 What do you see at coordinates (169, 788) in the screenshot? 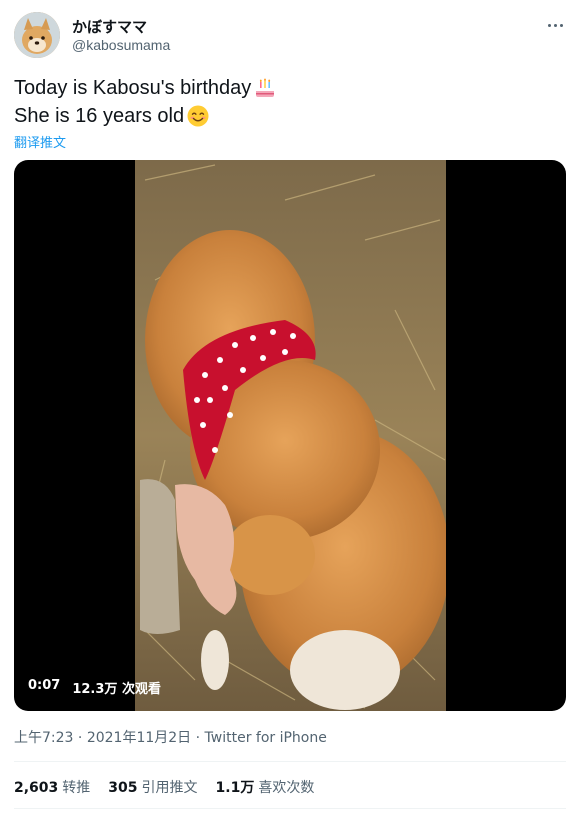
I see `quotes-label: 引用推文` at bounding box center [169, 788].